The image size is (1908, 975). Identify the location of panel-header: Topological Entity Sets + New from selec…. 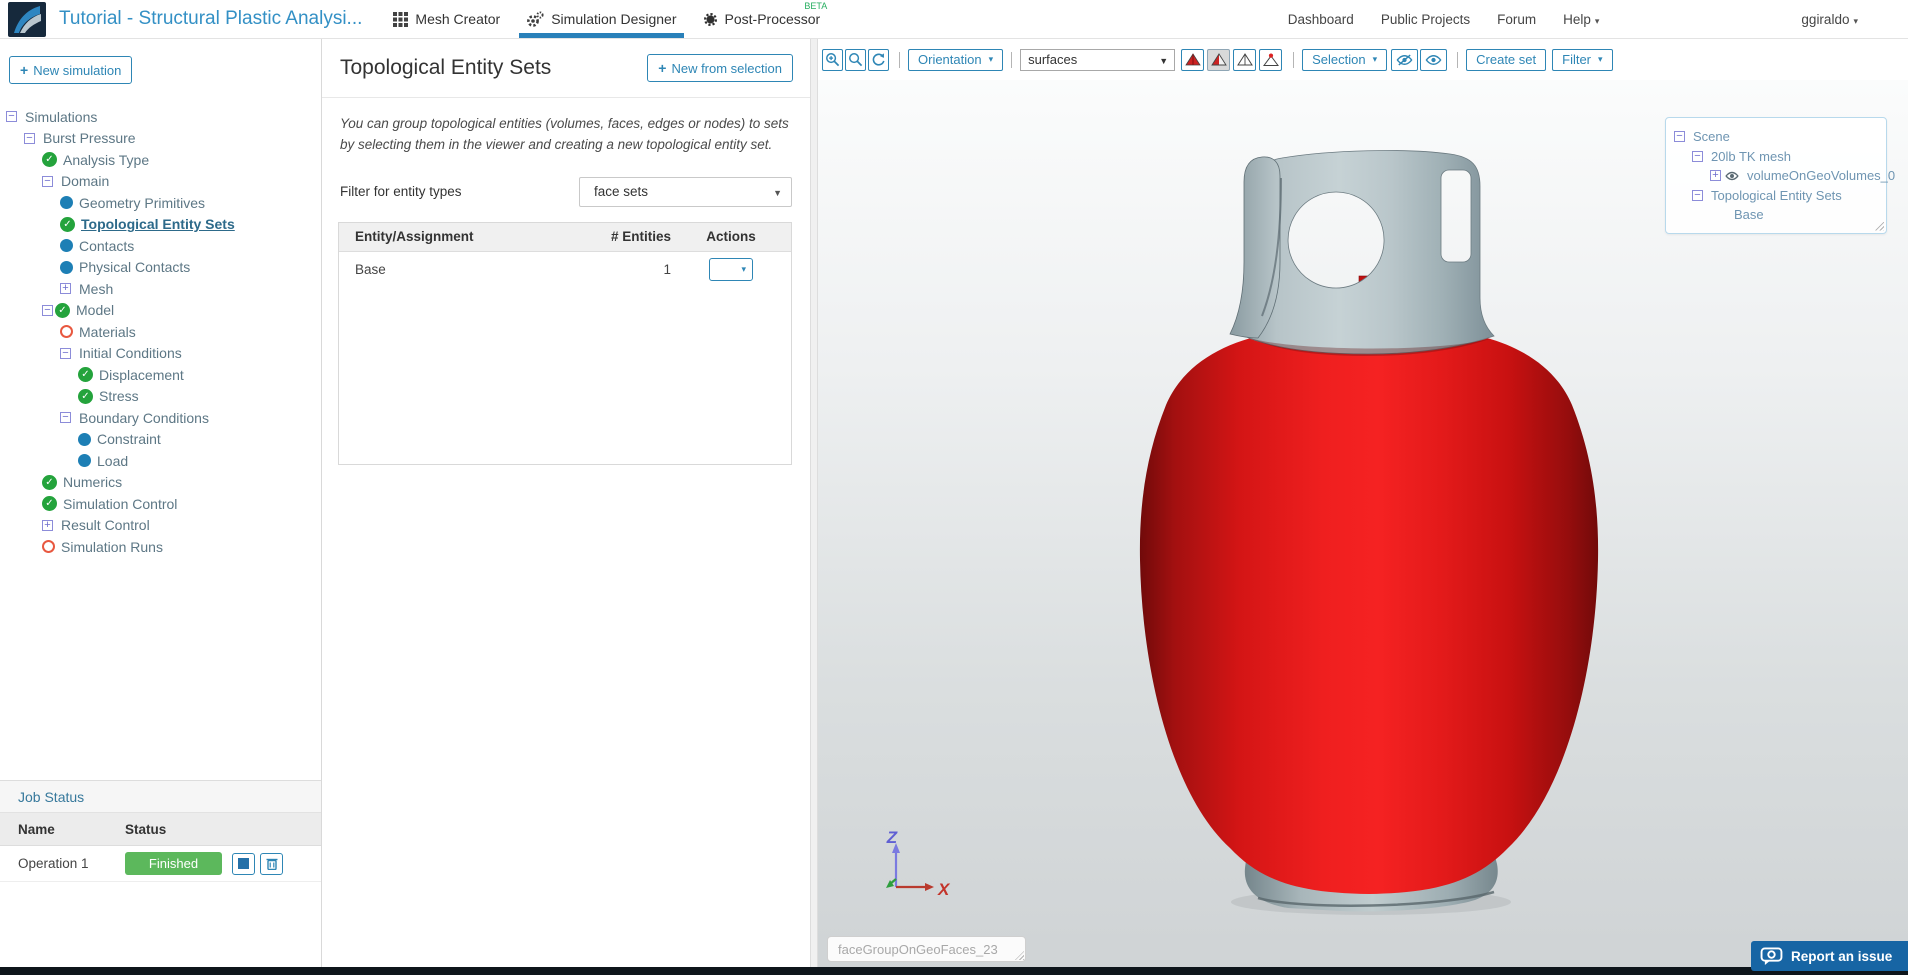
(566, 68).